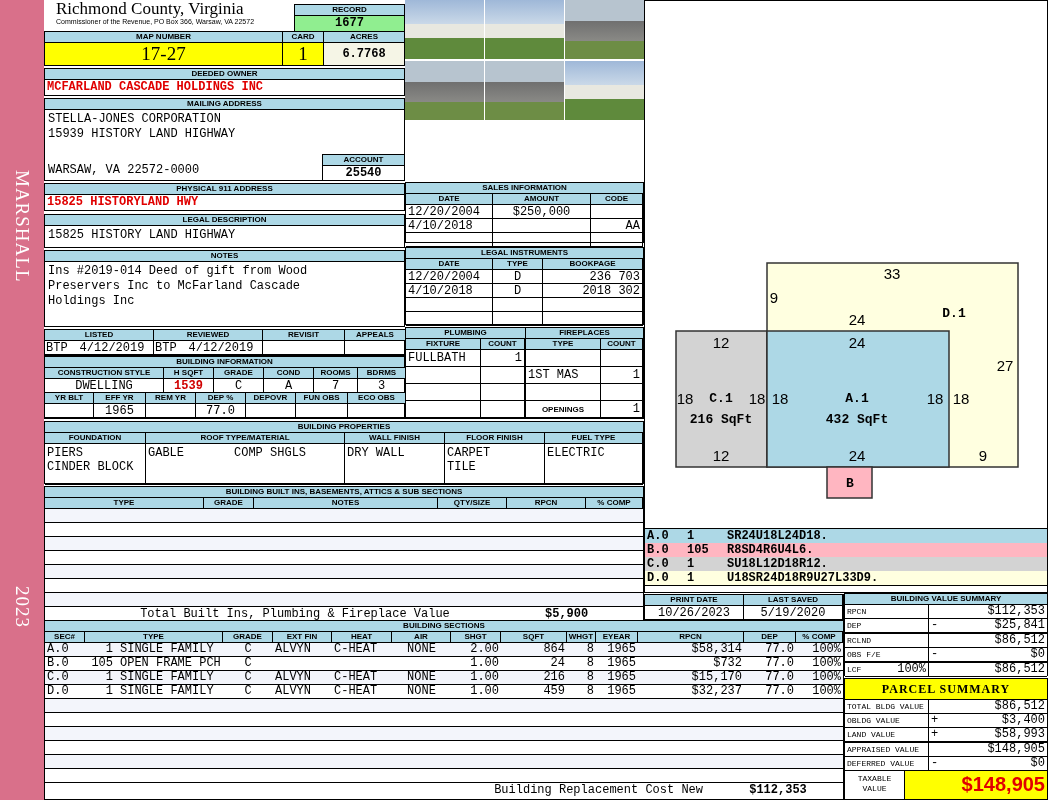  Describe the element at coordinates (632, 226) in the screenshot. I see `sale-code: AA` at that location.